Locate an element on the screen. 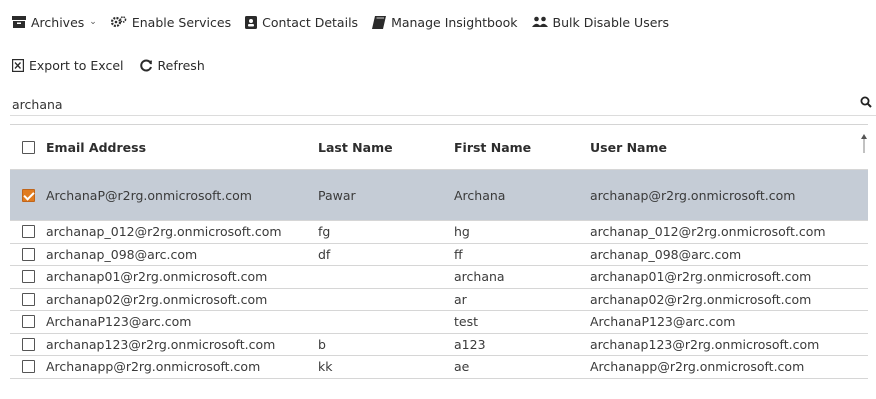  manage-insightbook-label: Manage Insightbook is located at coordinates (454, 22).